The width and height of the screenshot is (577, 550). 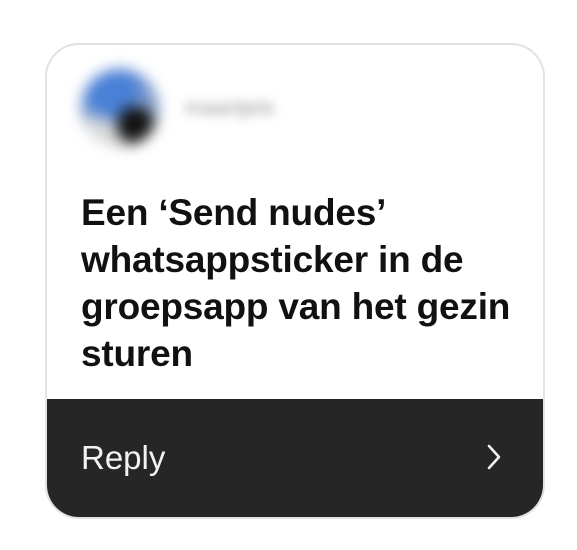 What do you see at coordinates (120, 108) in the screenshot?
I see `avatar` at bounding box center [120, 108].